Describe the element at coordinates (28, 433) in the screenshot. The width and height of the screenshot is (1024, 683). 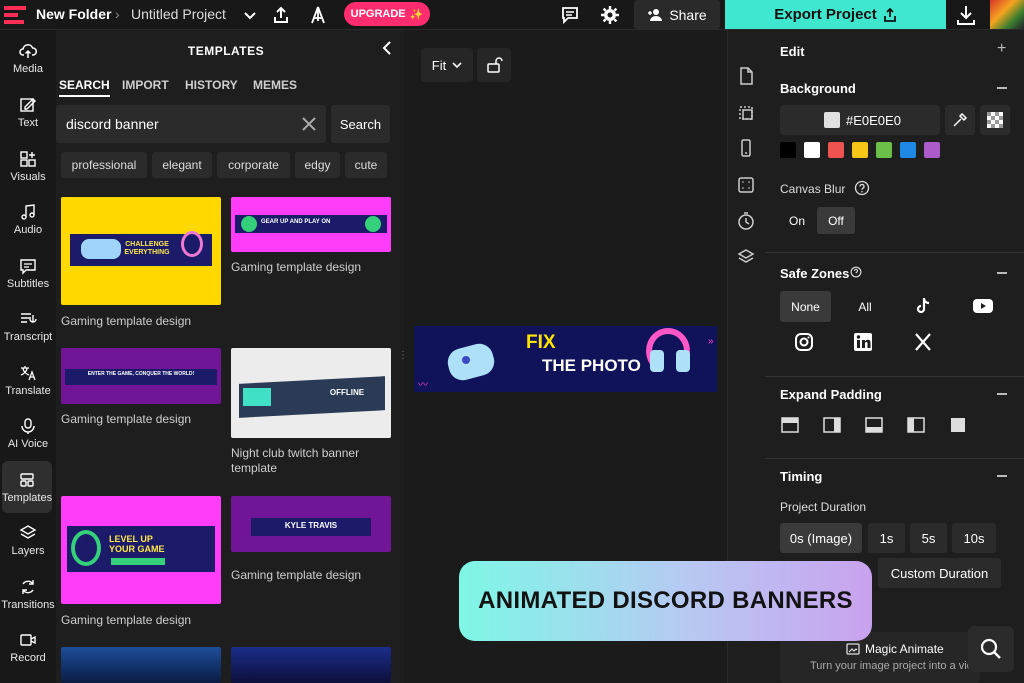
I see `nav-ai-voice: AI Voice` at that location.